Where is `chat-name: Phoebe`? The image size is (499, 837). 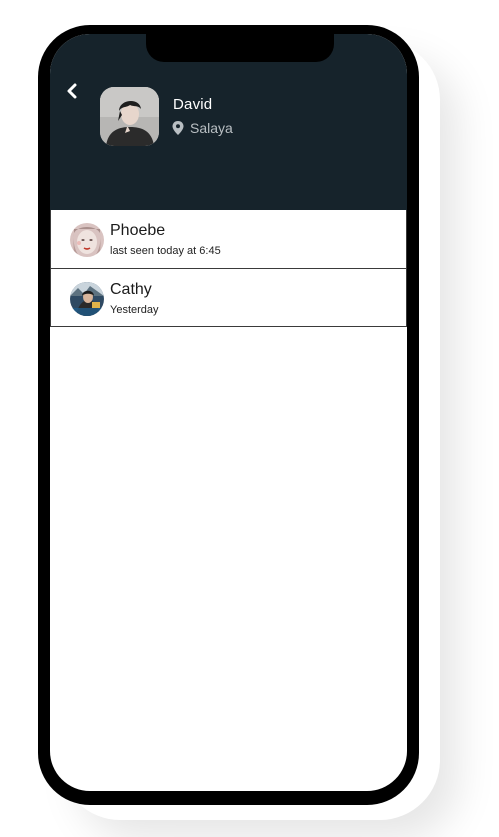
chat-name: Phoebe is located at coordinates (138, 230).